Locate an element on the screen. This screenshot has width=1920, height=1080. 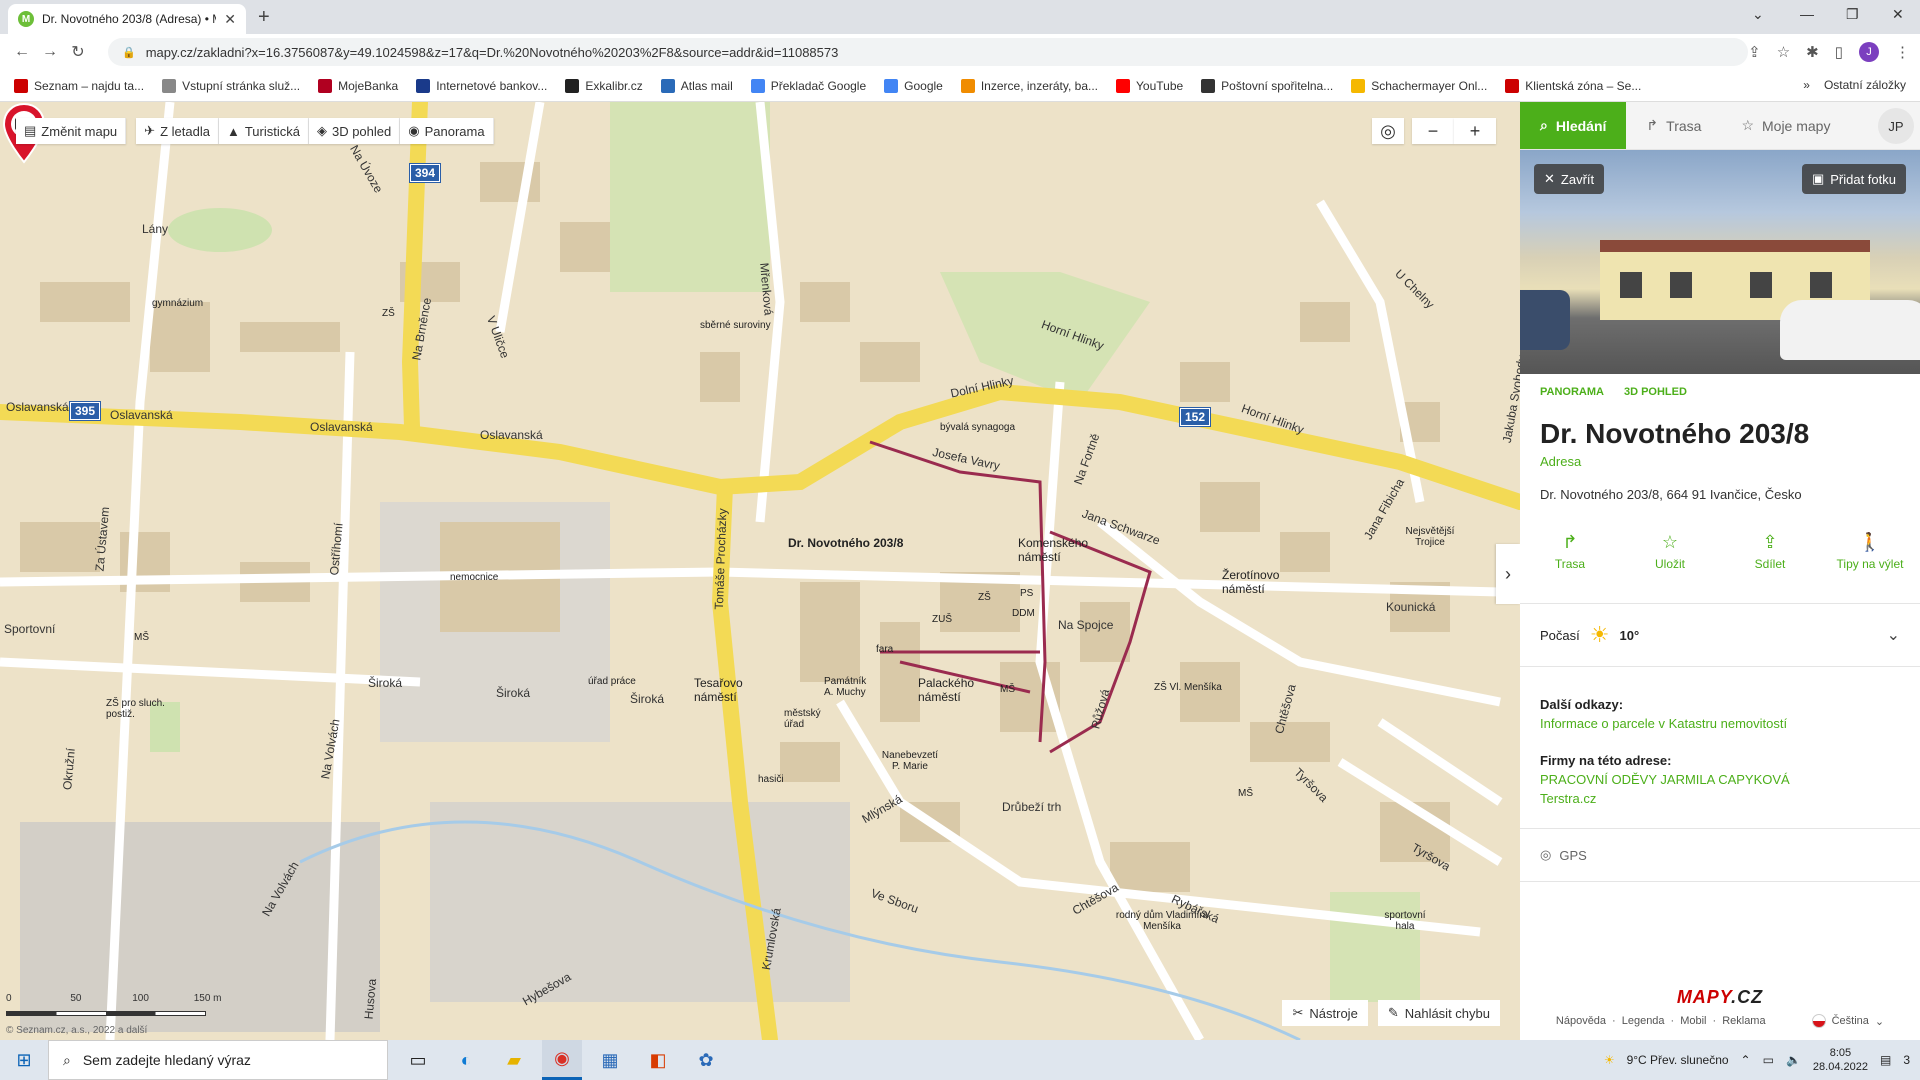
menu-icon: ⋮ is located at coordinates (1902, 52).